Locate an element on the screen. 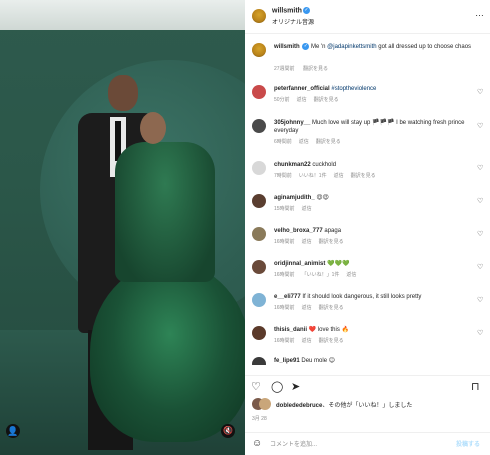  comment-time: 7時間前 is located at coordinates (283, 176).